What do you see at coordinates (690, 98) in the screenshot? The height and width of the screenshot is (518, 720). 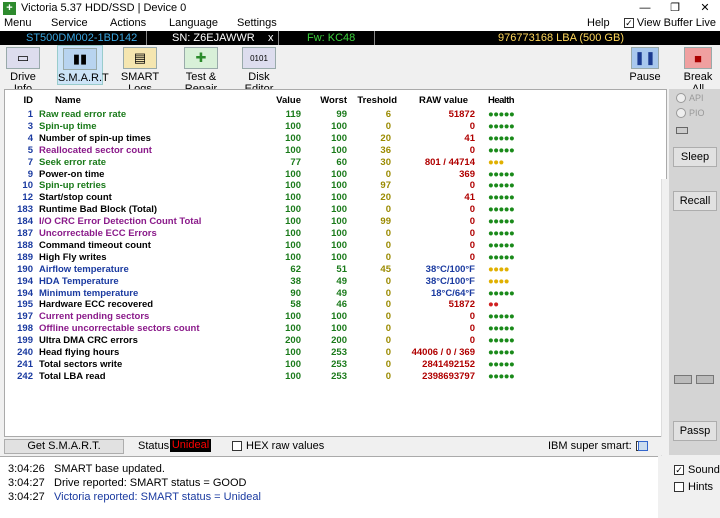 I see `api-radio: API` at bounding box center [690, 98].